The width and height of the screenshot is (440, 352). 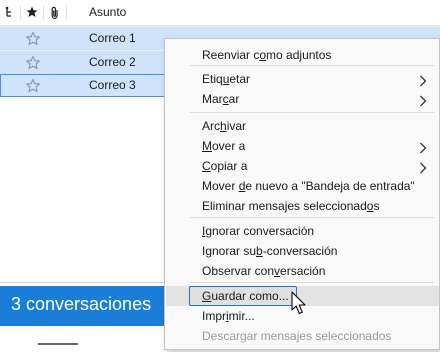 What do you see at coordinates (108, 12) in the screenshot?
I see `subject-header-label: Asunto` at bounding box center [108, 12].